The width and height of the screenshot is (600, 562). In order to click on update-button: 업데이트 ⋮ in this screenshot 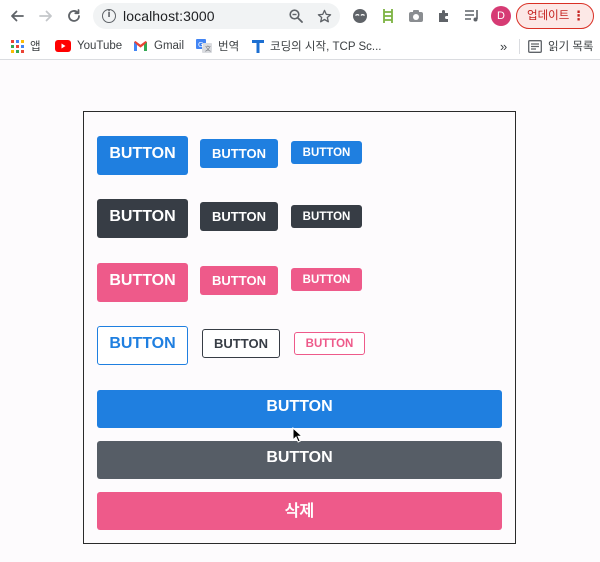, I will do `click(555, 16)`.